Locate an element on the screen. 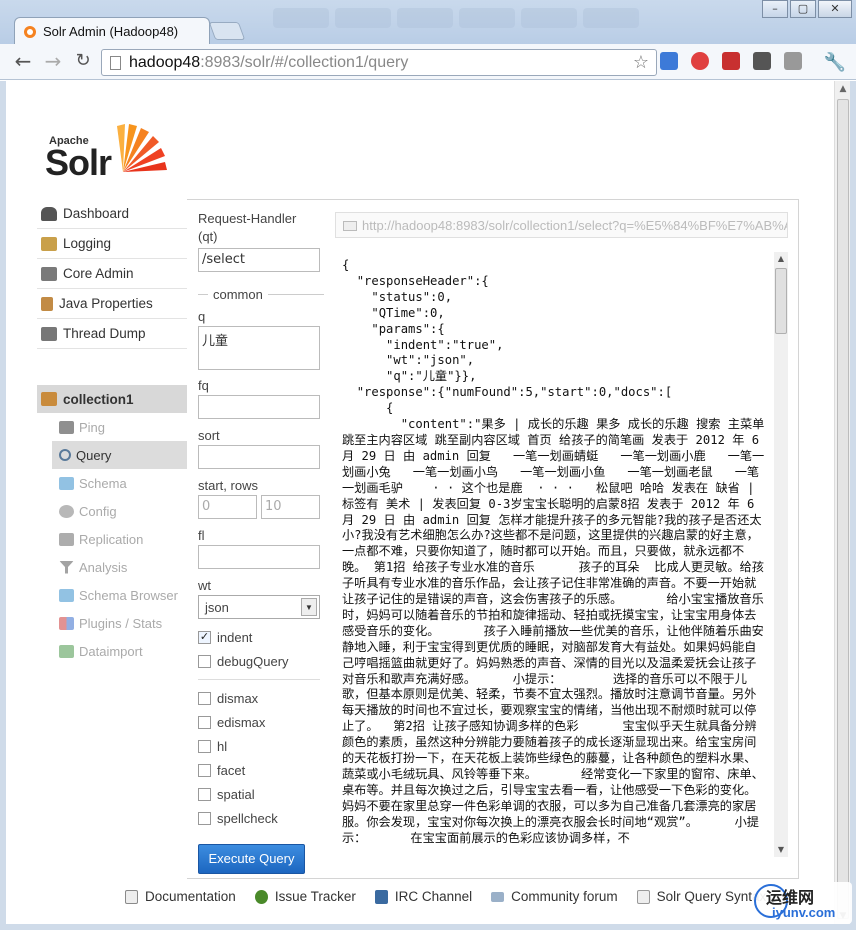 This screenshot has width=856, height=930. start-input: 0 is located at coordinates (227, 507).